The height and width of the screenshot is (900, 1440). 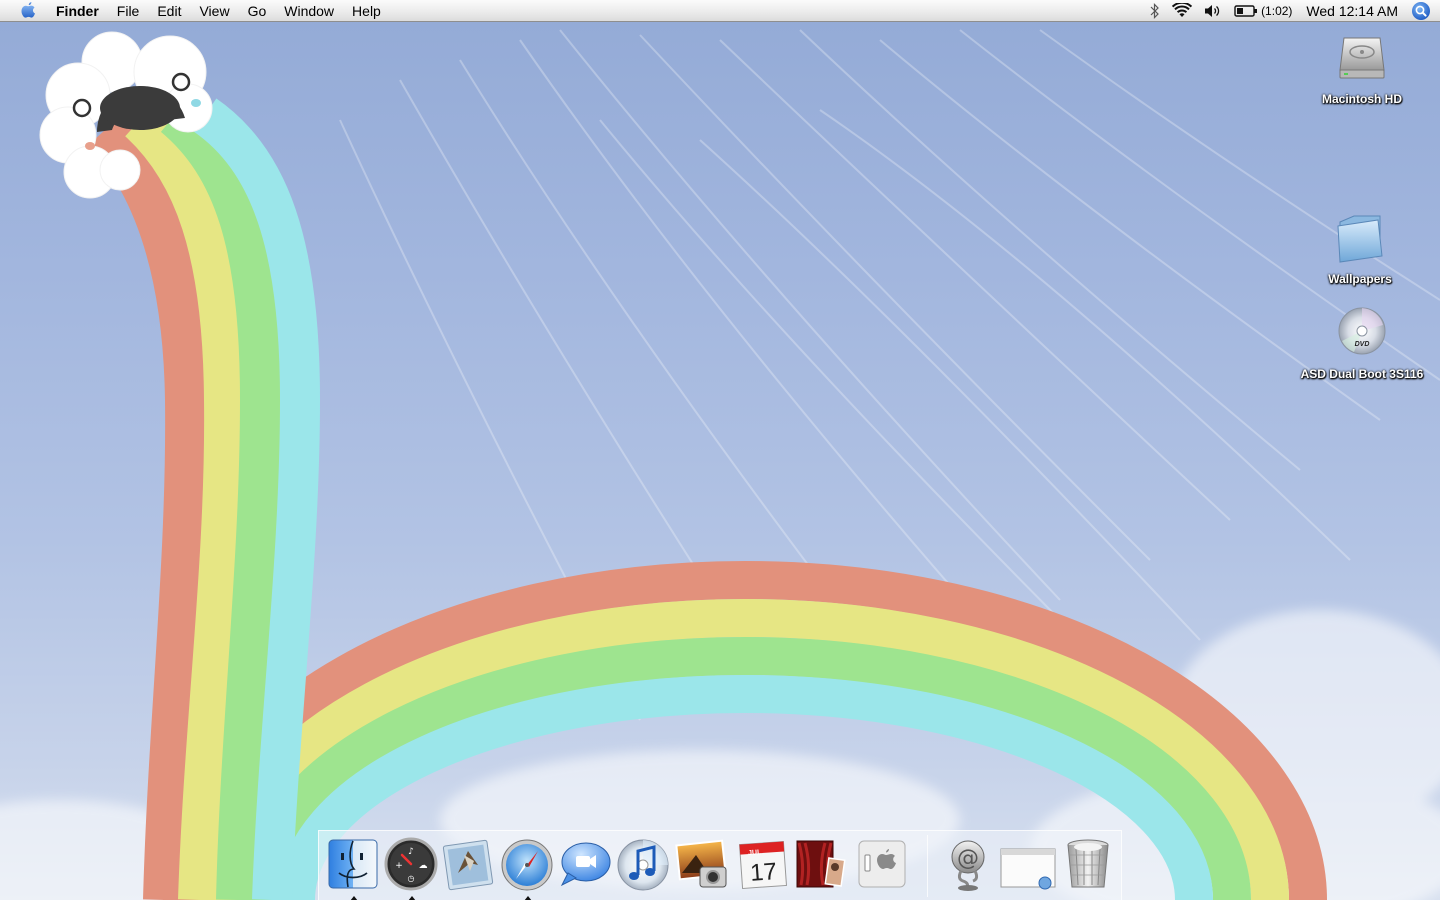 I want to click on wifi-icon, so click(x=1182, y=10).